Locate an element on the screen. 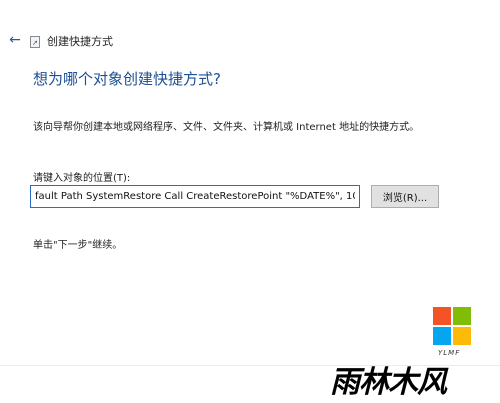 The width and height of the screenshot is (500, 403). logo-red-square is located at coordinates (442, 316).